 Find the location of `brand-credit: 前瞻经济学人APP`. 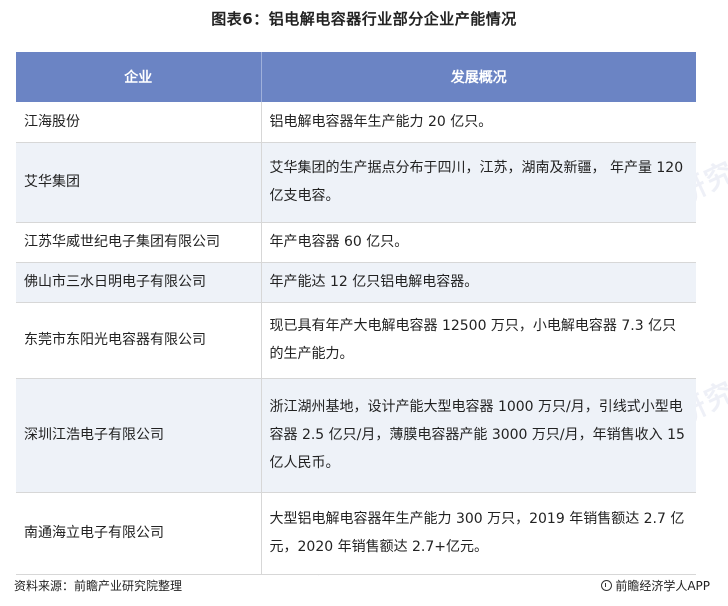

brand-credit: 前瞻经济学人APP is located at coordinates (655, 585).